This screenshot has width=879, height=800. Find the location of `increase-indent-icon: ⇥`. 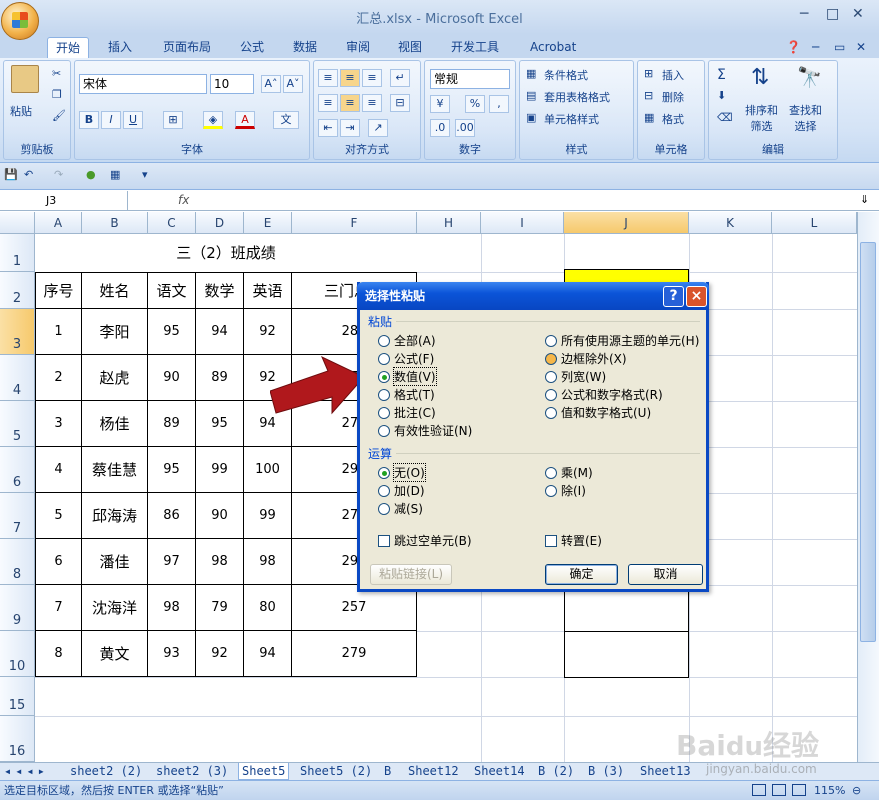

increase-indent-icon: ⇥ is located at coordinates (350, 128).